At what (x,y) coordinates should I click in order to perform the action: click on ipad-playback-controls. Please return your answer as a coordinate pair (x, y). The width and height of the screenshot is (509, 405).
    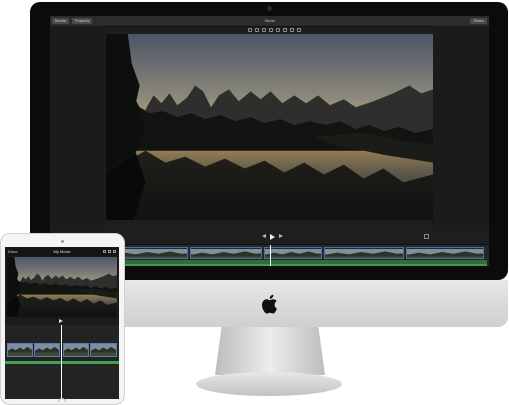
    Looking at the image, I should click on (62, 321).